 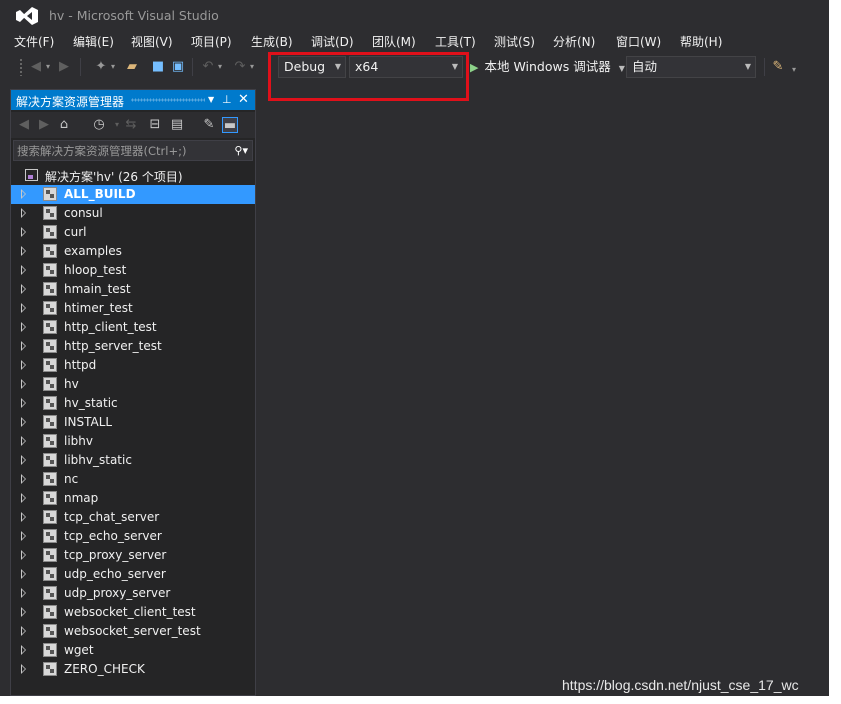 I want to click on forward-icon: ▶, so click(x=44, y=125).